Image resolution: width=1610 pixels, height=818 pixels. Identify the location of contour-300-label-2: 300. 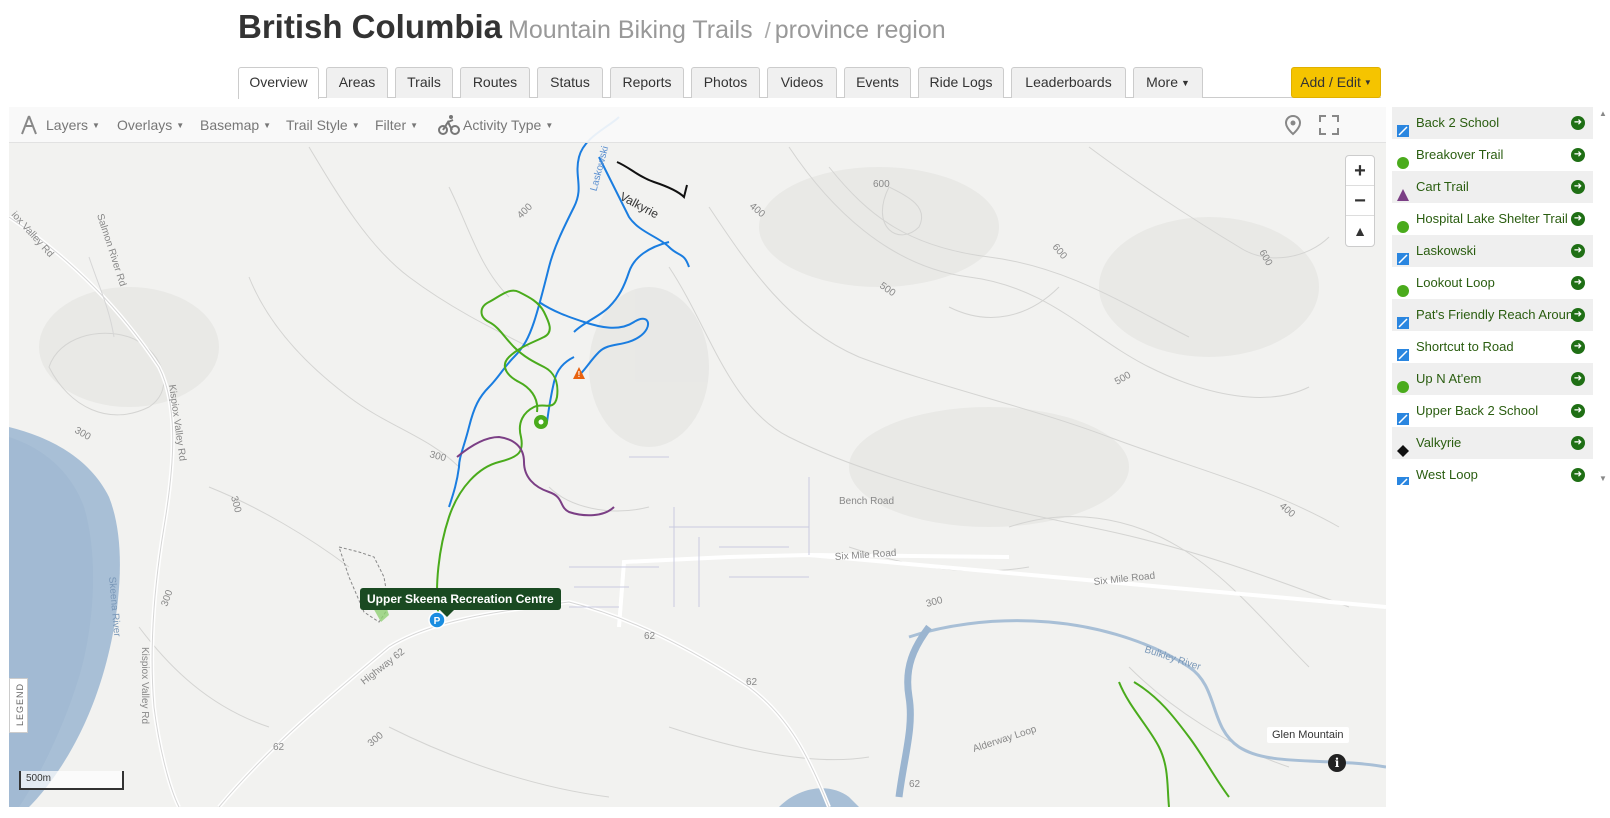
(437, 456).